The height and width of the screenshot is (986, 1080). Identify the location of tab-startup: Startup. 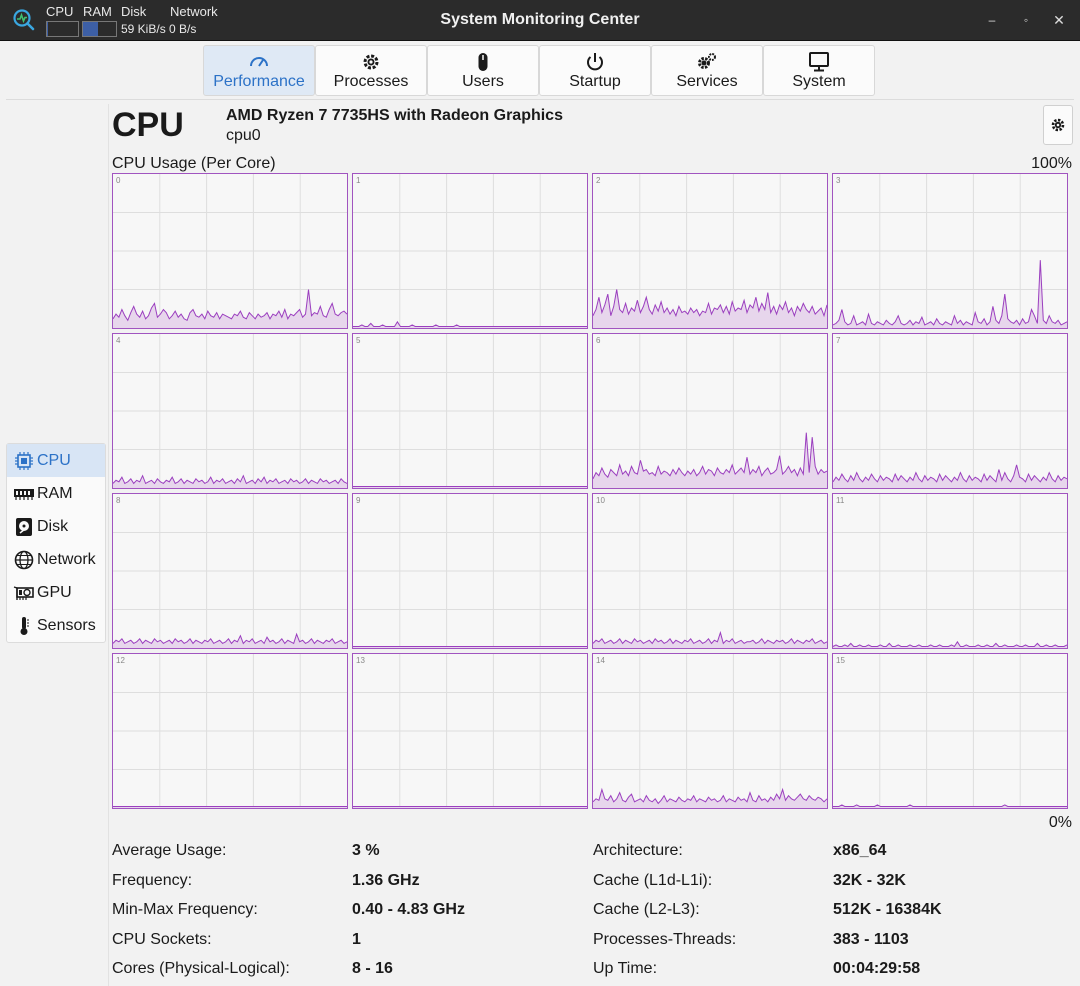
(595, 70).